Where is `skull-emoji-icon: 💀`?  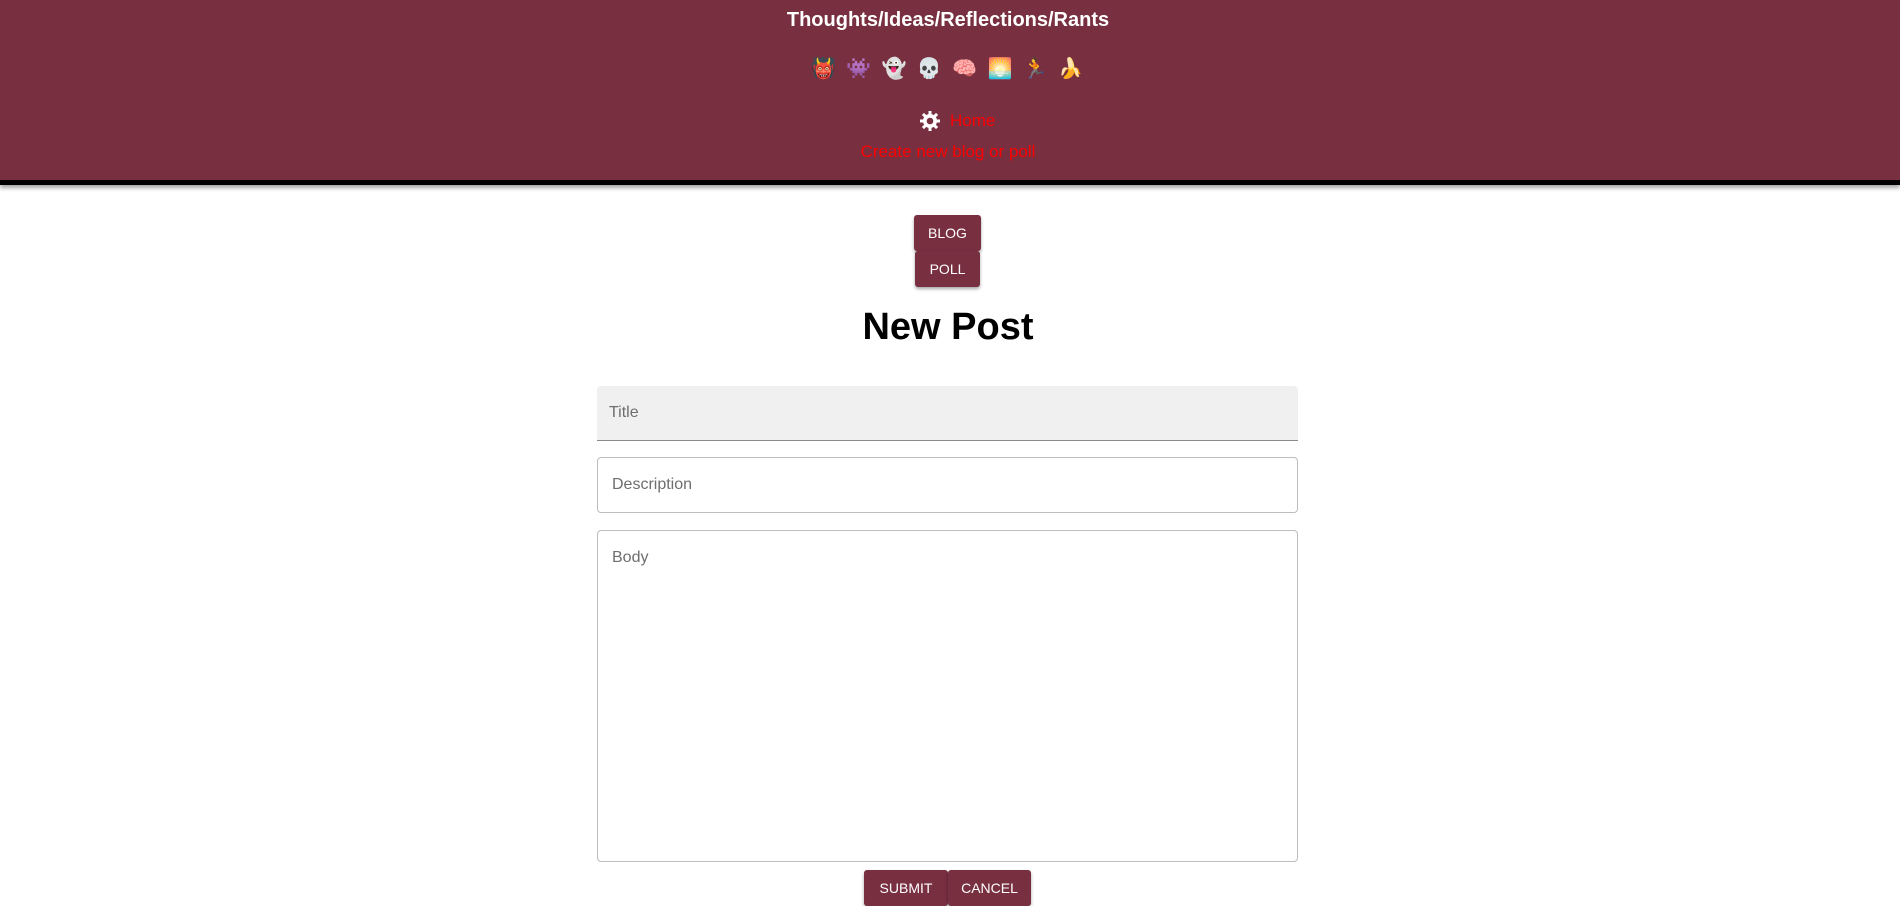
skull-emoji-icon: 💀 is located at coordinates (930, 68).